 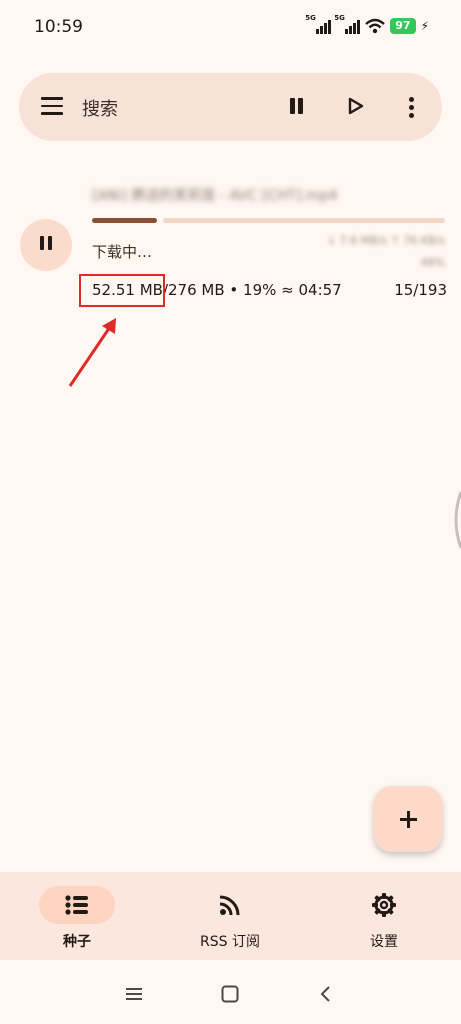 I want to click on scroll-handle, so click(x=455, y=520).